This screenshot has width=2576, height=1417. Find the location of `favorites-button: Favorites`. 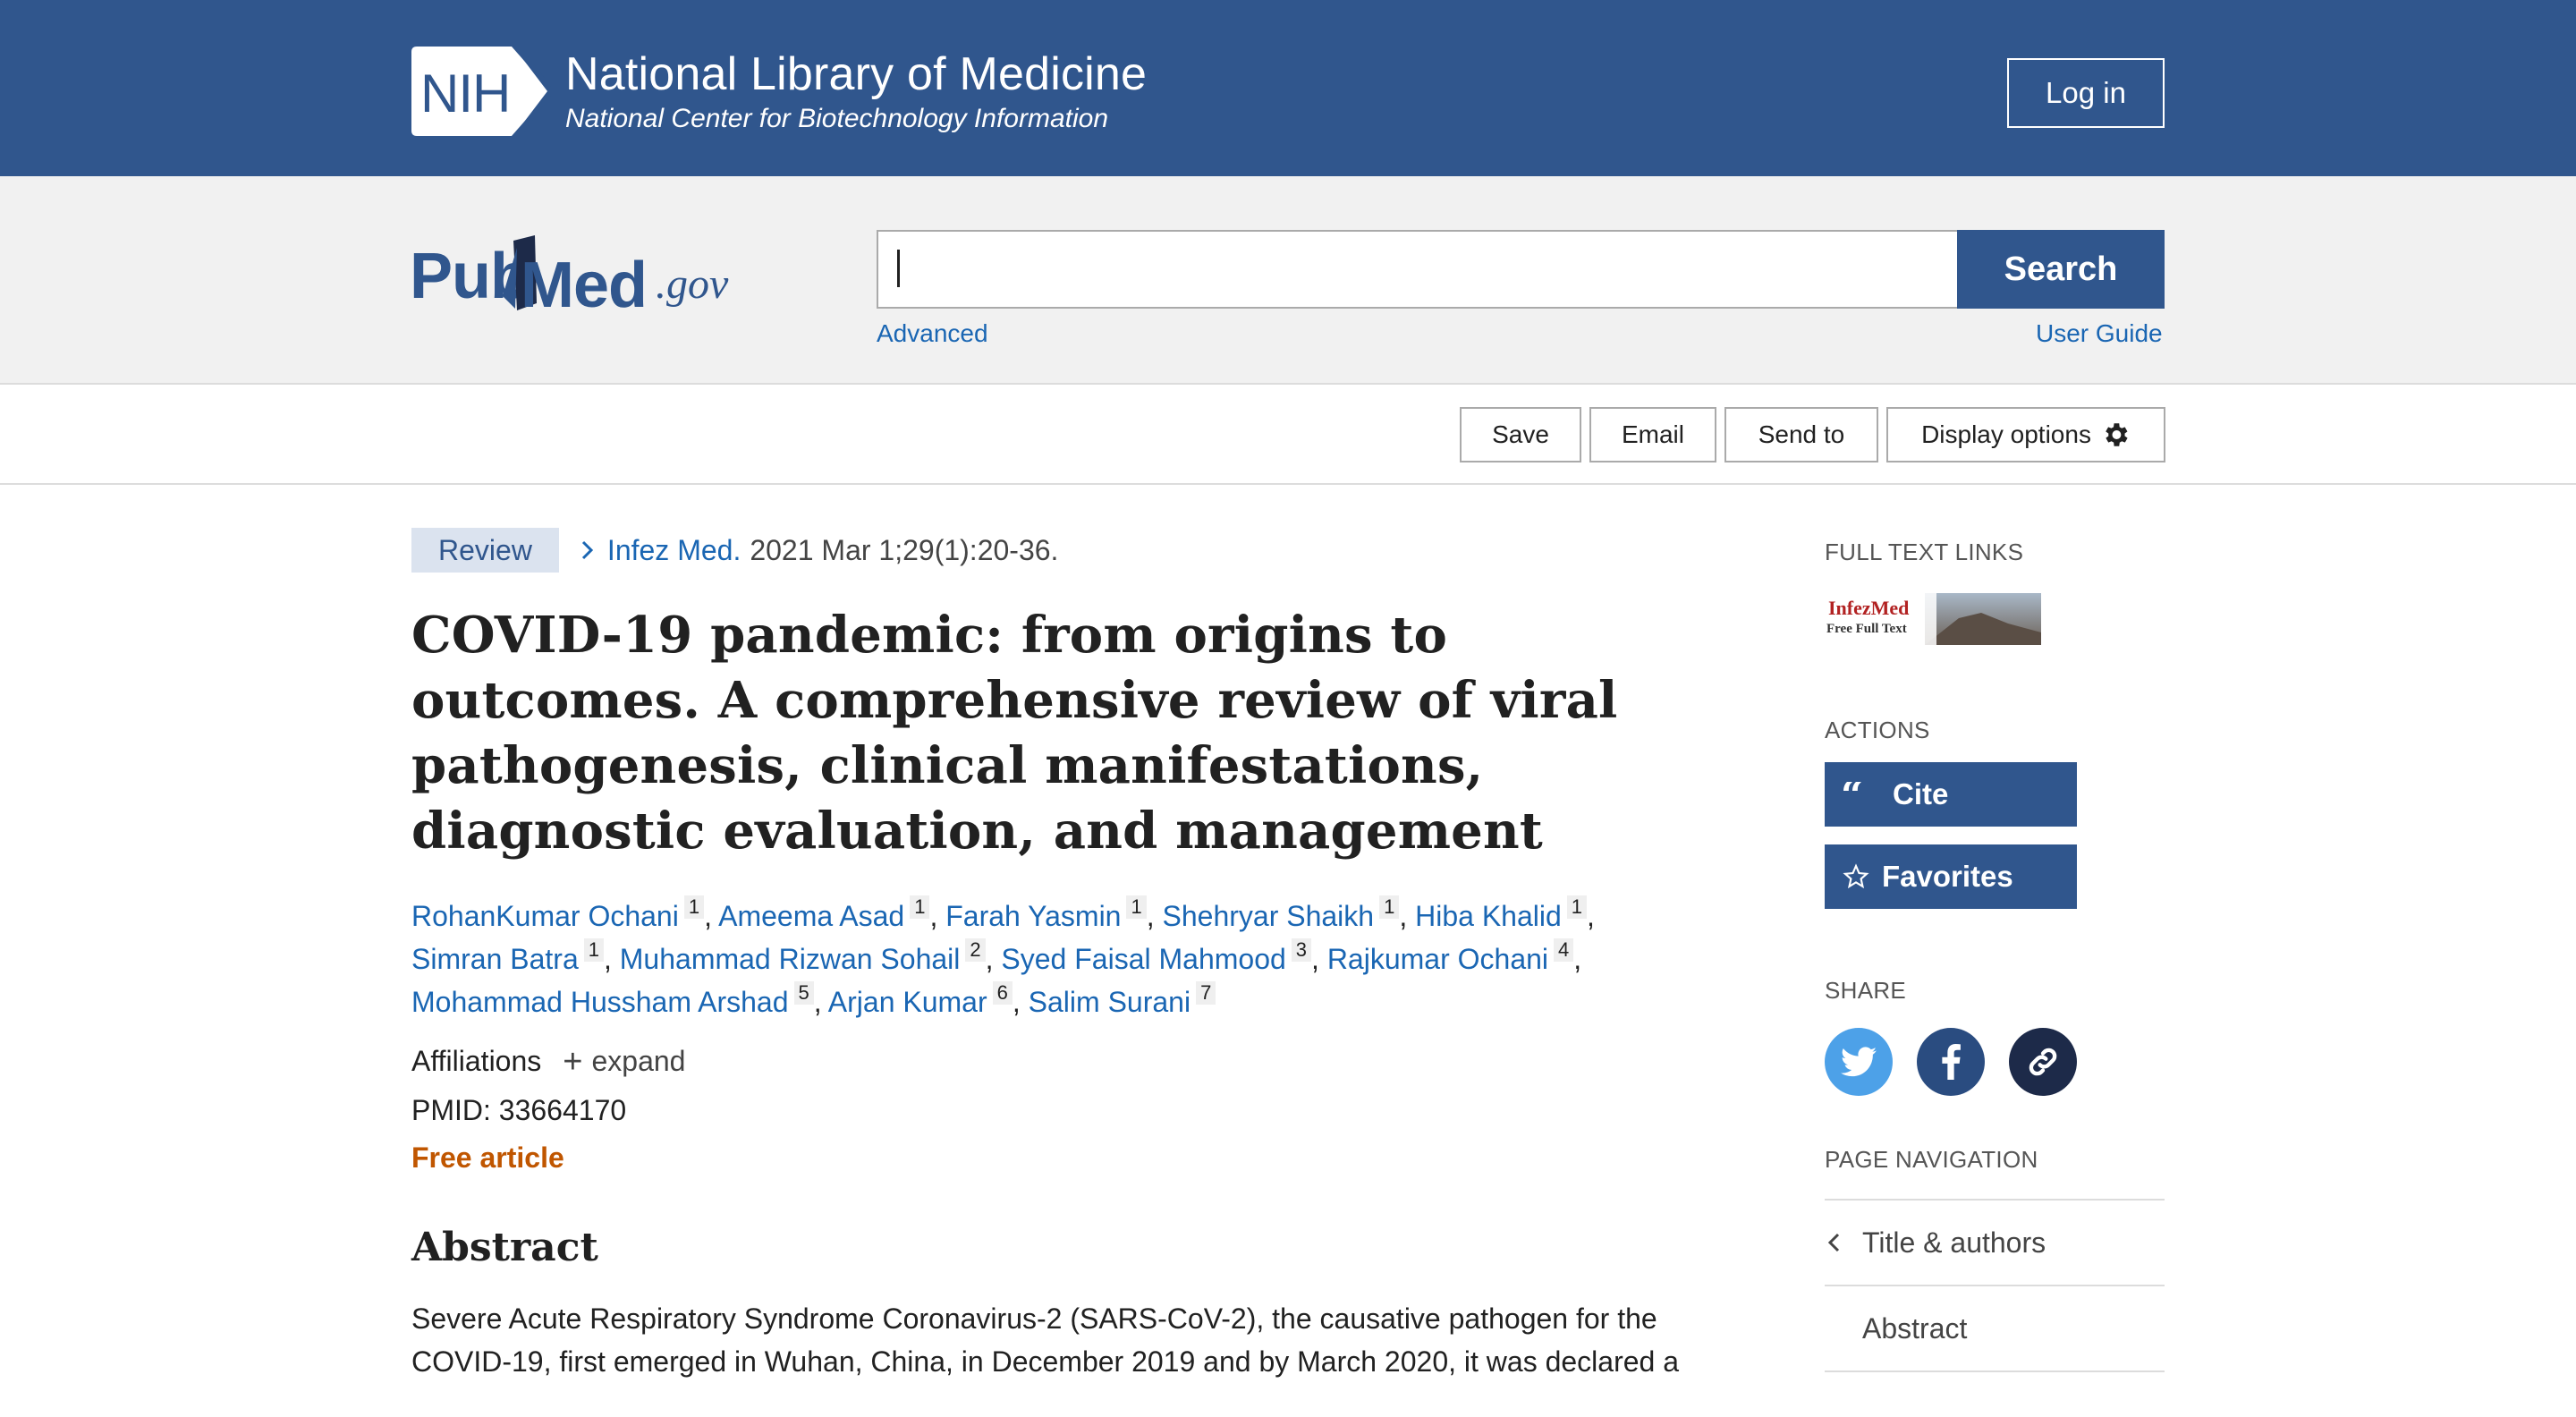

favorites-button: Favorites is located at coordinates (1951, 877).